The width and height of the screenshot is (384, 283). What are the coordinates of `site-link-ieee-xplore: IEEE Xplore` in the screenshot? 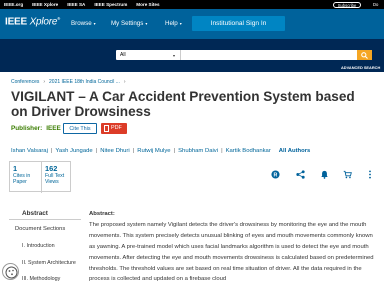 It's located at (45, 4).